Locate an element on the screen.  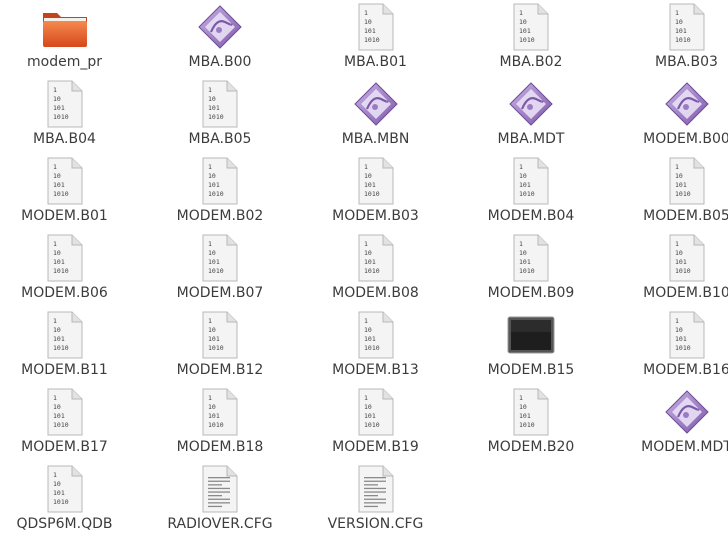
file-item: 1 10 101 1010 MODEM.B09 is located at coordinates (531, 269).